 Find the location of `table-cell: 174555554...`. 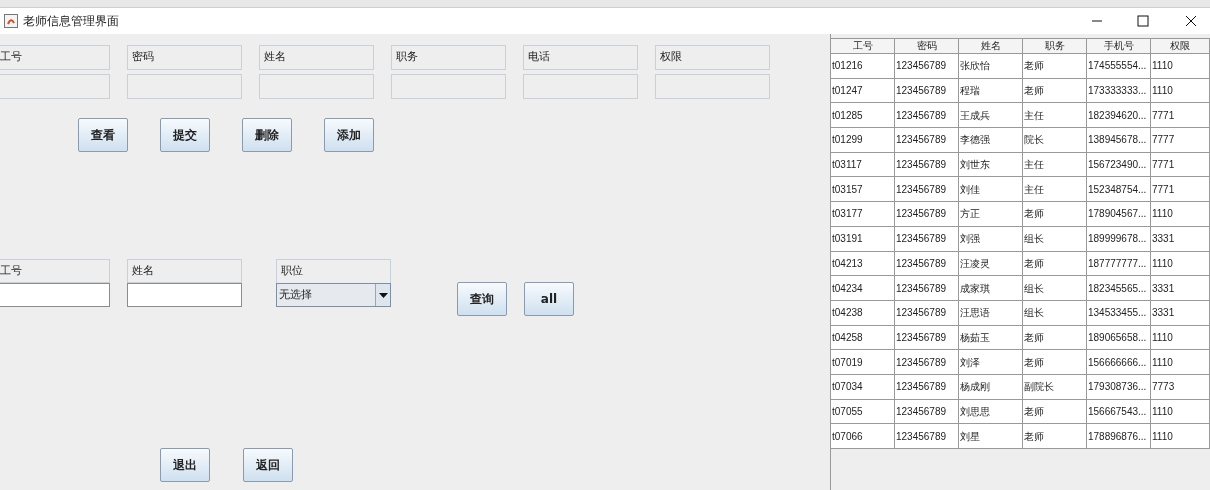

table-cell: 174555554... is located at coordinates (1119, 66).